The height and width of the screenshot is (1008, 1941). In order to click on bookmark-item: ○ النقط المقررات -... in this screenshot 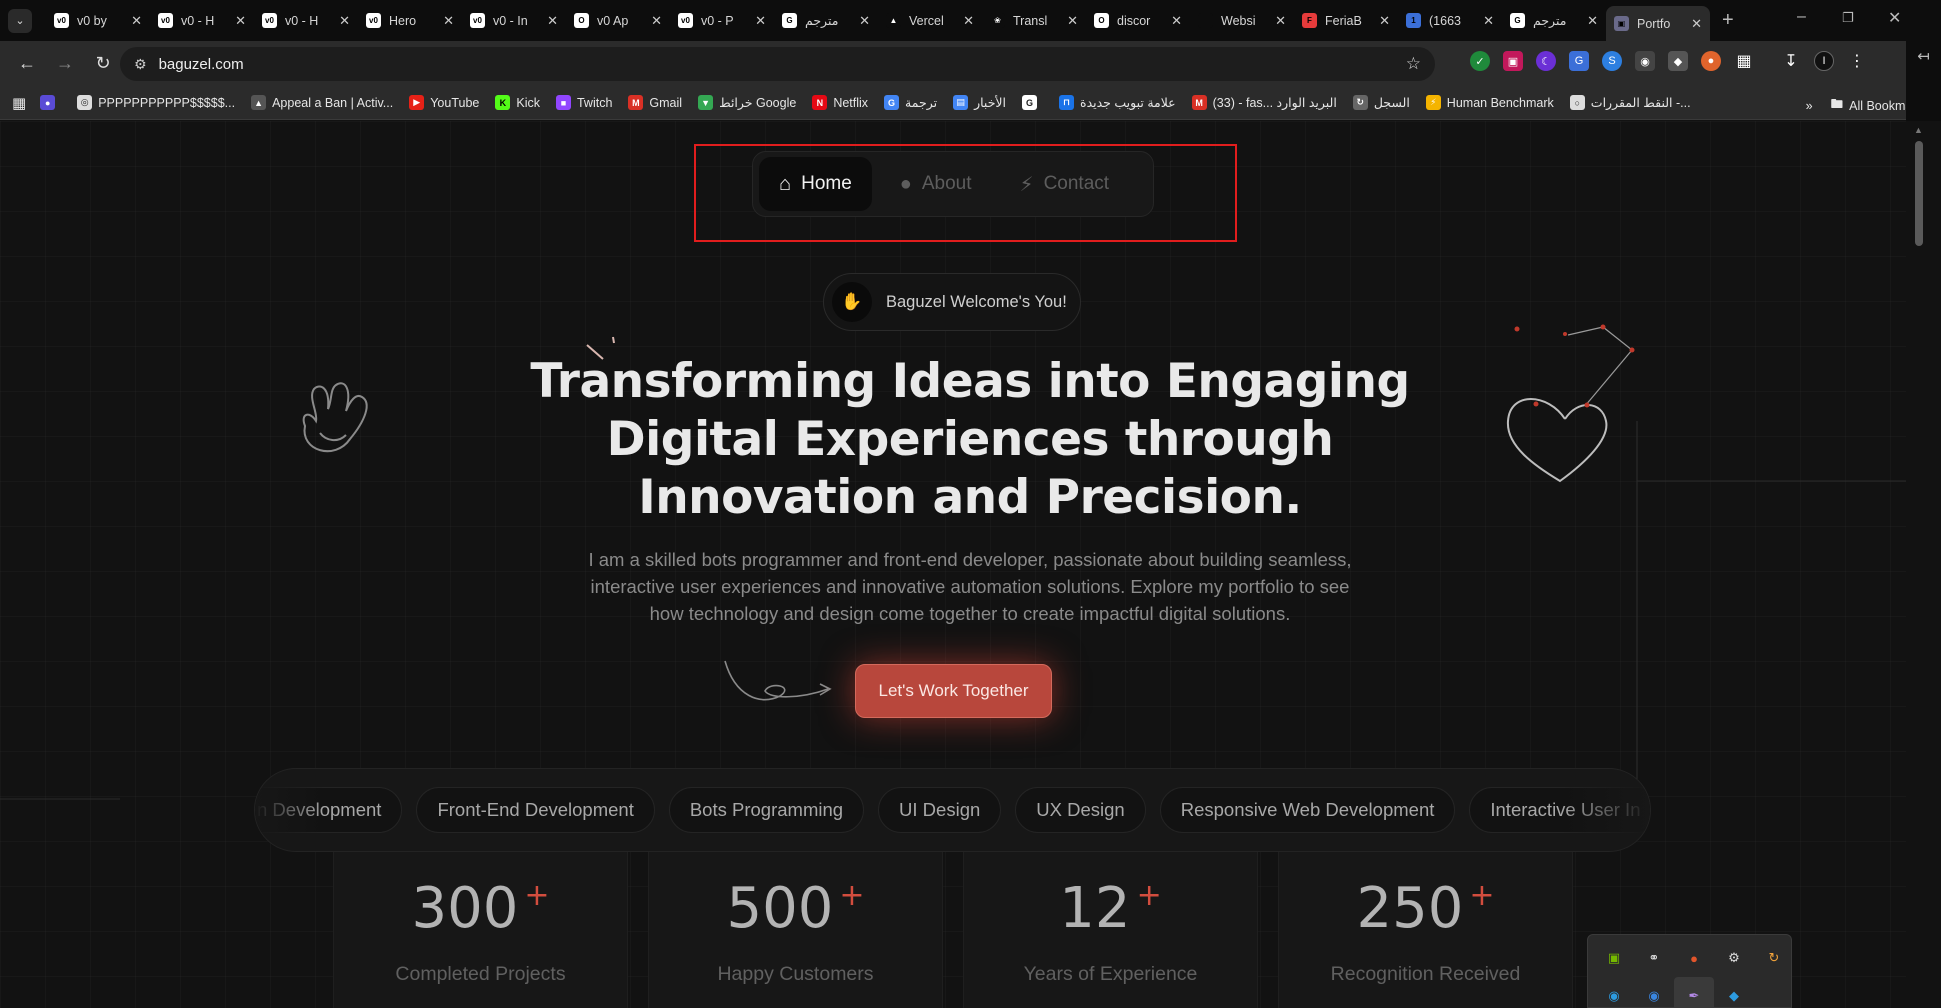, I will do `click(1630, 102)`.